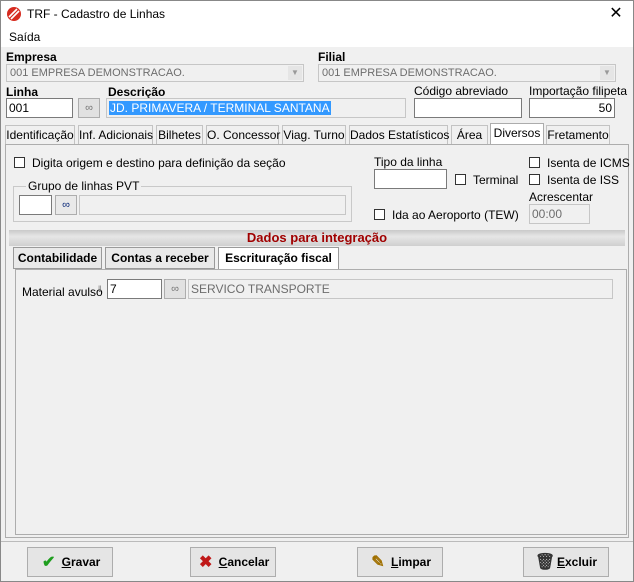  Describe the element at coordinates (572, 108) in the screenshot. I see `importacao-filipeta-input: 50` at that location.